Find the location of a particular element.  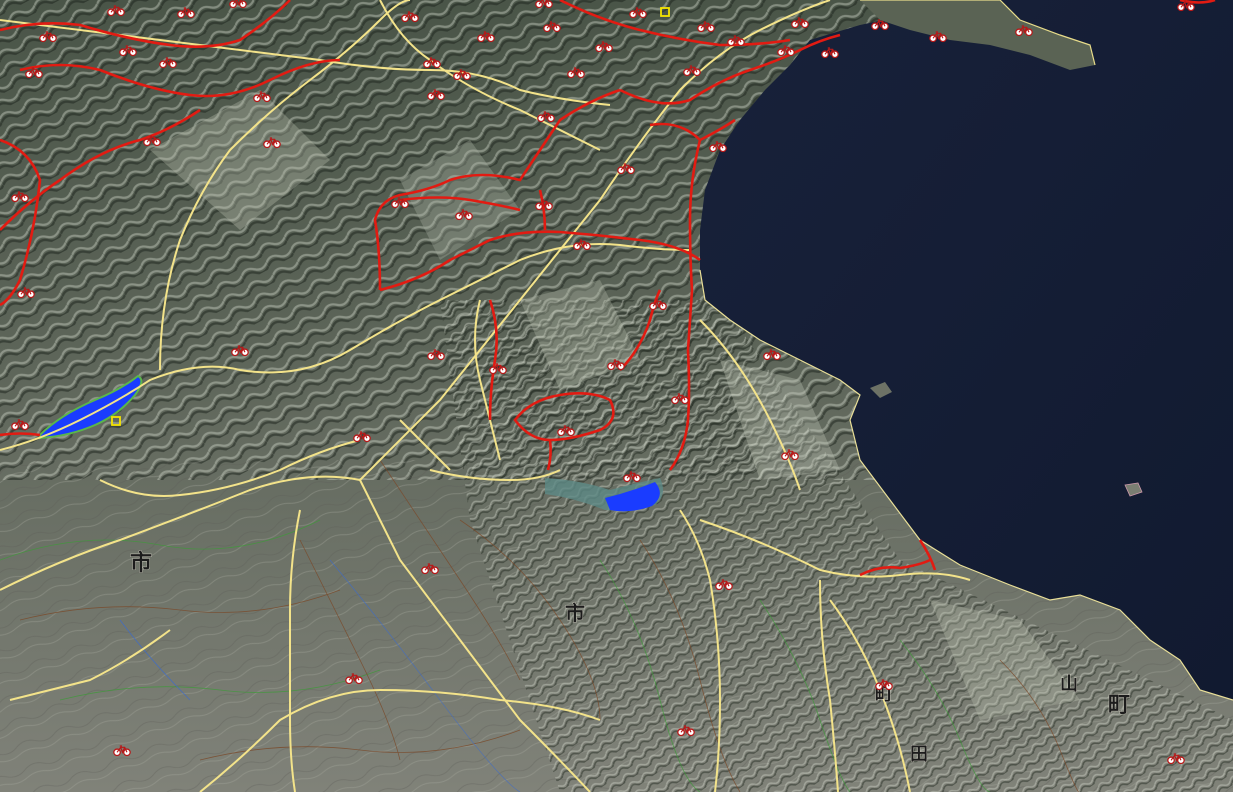

place-label: 町 is located at coordinates (1119, 705).